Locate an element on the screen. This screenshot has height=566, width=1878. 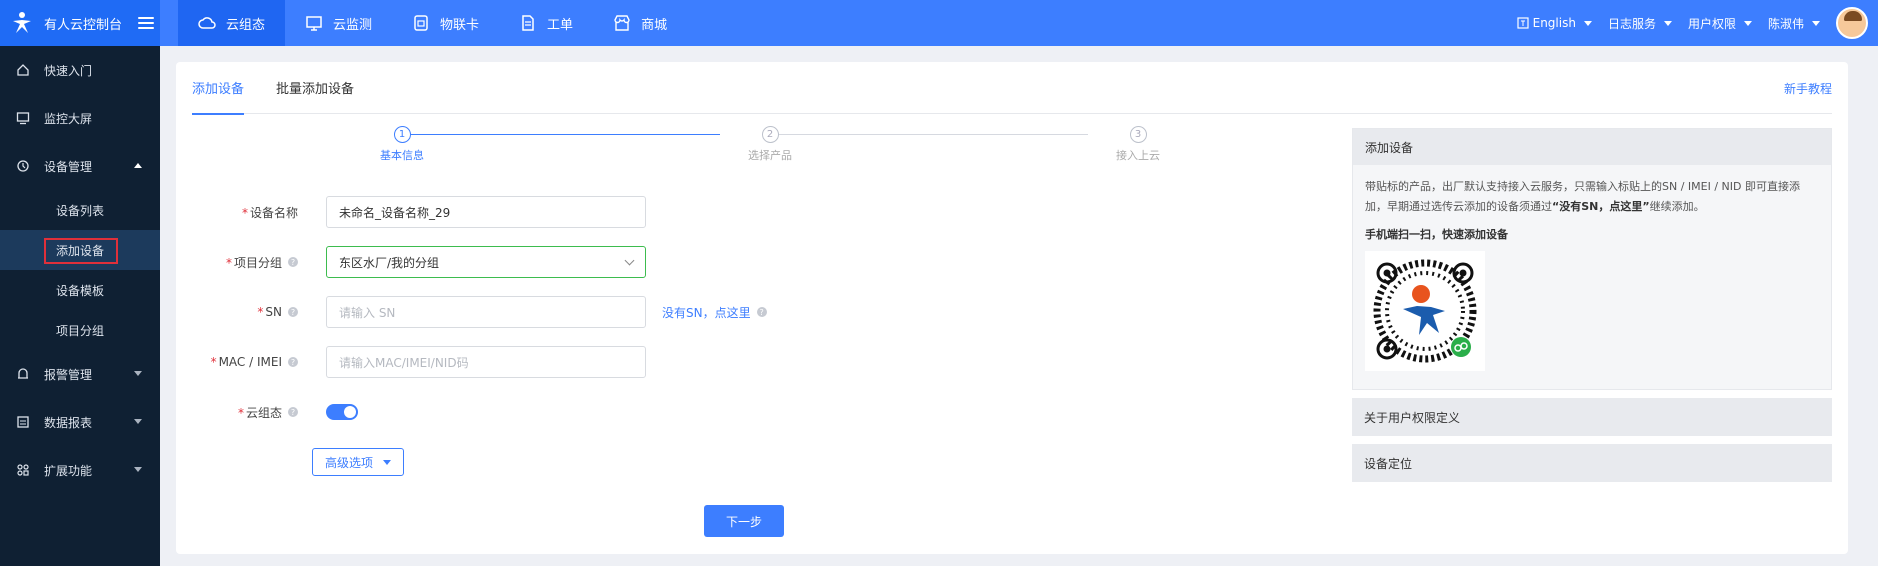
sidebar-subitem-device-list: 设备列表 is located at coordinates (80, 210).